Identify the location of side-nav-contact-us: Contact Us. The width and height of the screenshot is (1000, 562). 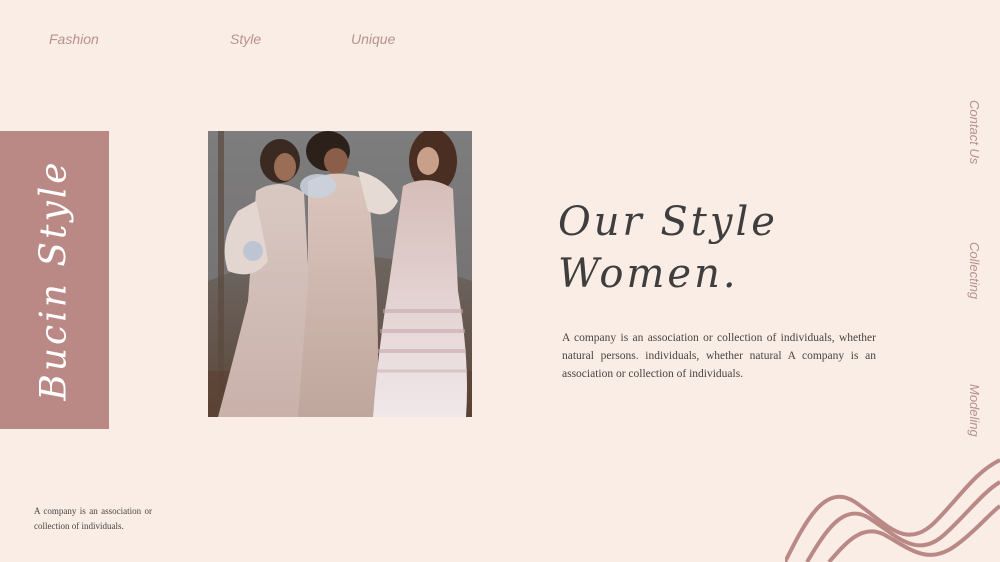
(974, 132).